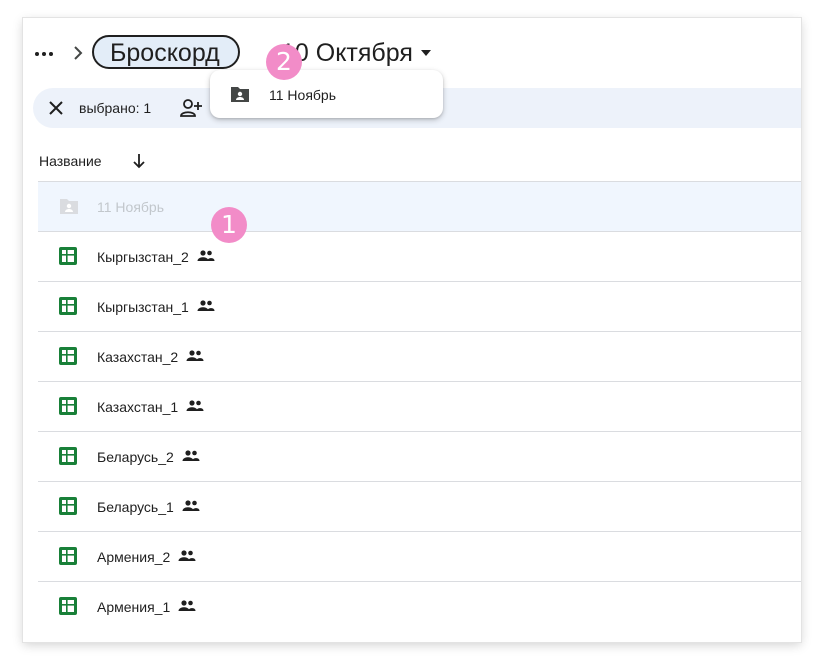  Describe the element at coordinates (426, 53) in the screenshot. I see `arrow-drop-down-icon` at that location.